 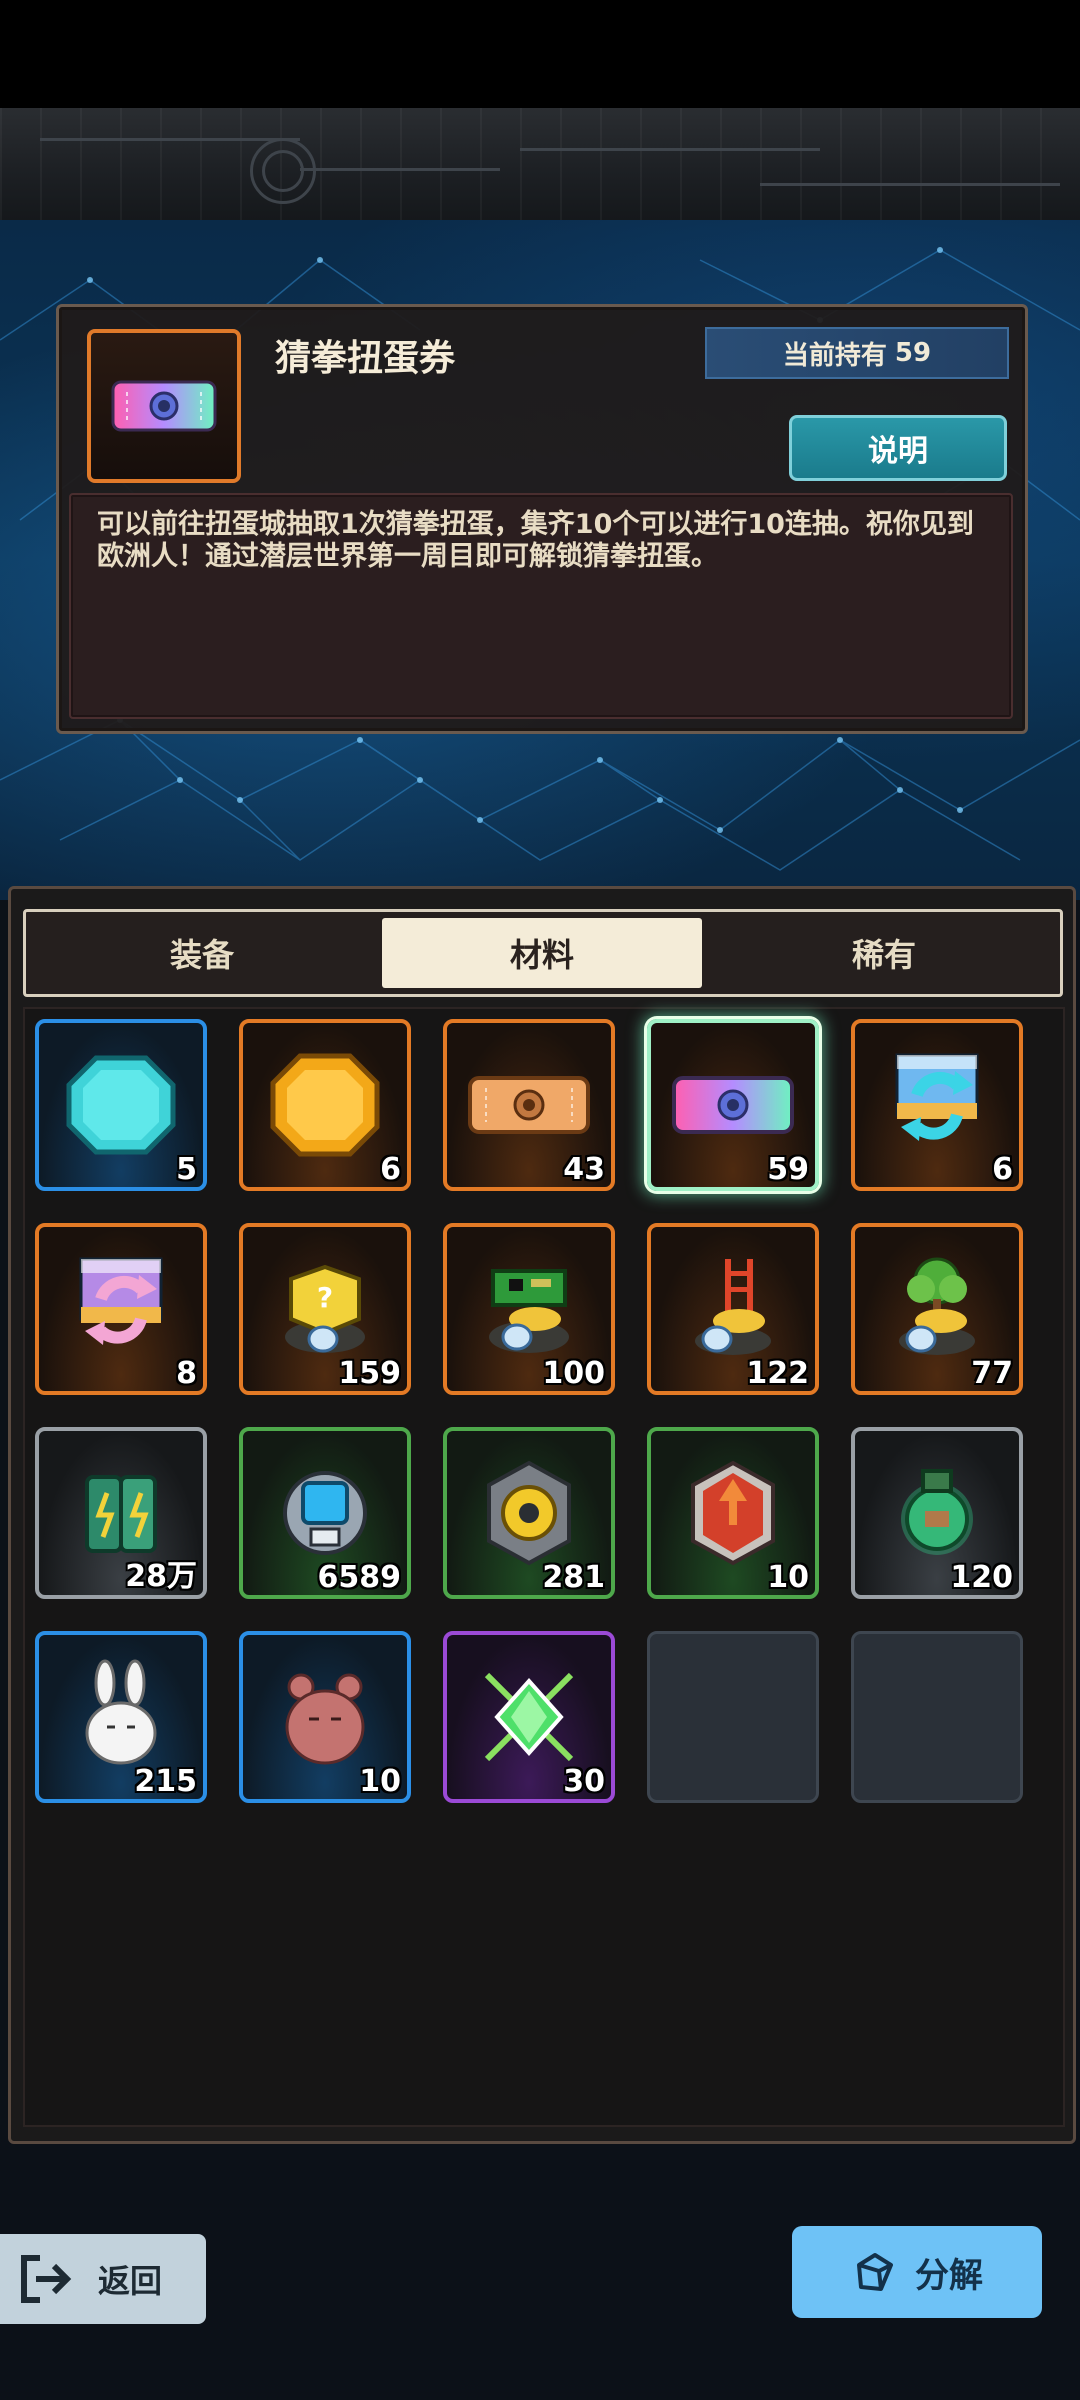 What do you see at coordinates (186, 1169) in the screenshot?
I see `item-quantity: 5` at bounding box center [186, 1169].